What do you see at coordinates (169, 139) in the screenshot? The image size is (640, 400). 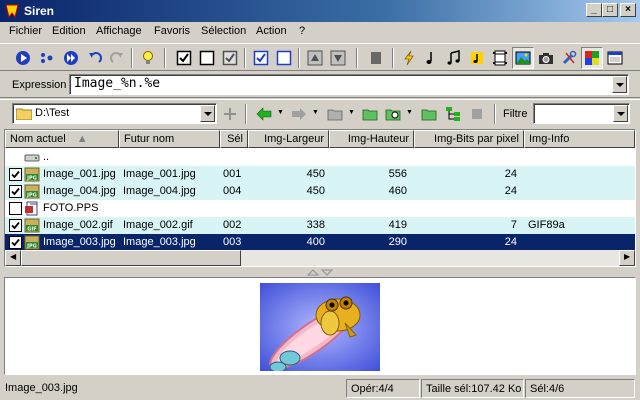 I see `column-header-future-name: Futur nom` at bounding box center [169, 139].